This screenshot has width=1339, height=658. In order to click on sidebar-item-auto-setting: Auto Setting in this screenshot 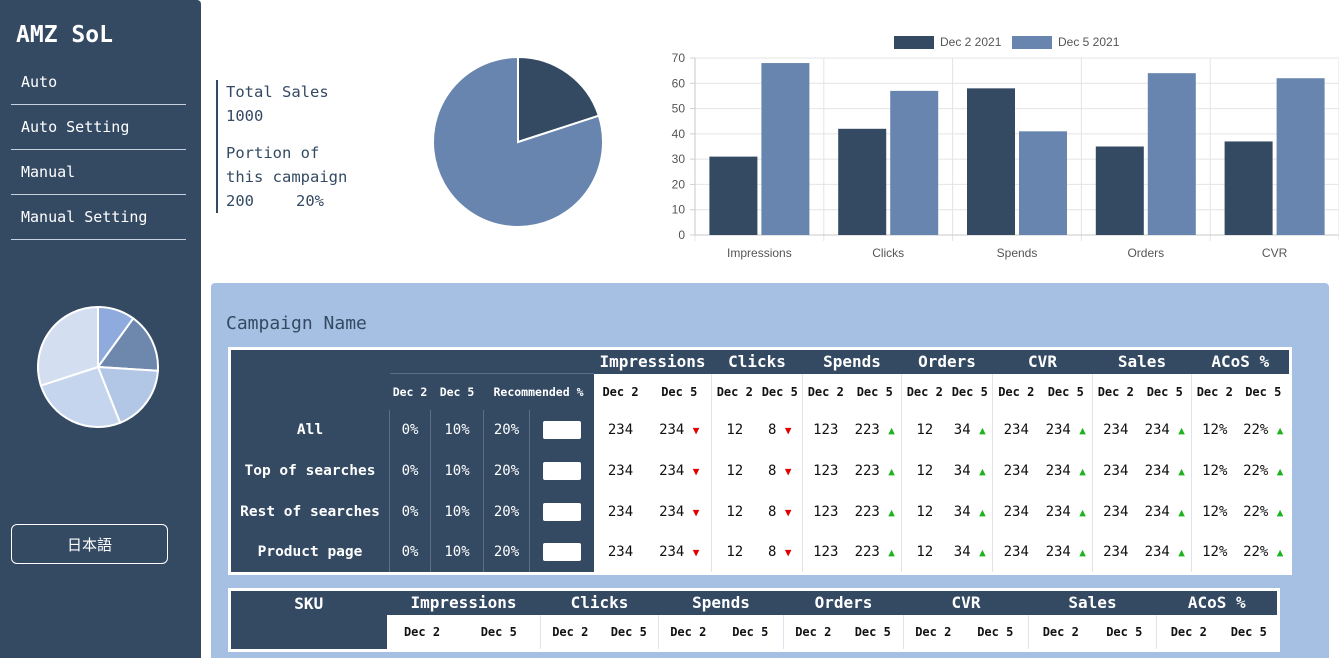, I will do `click(98, 127)`.